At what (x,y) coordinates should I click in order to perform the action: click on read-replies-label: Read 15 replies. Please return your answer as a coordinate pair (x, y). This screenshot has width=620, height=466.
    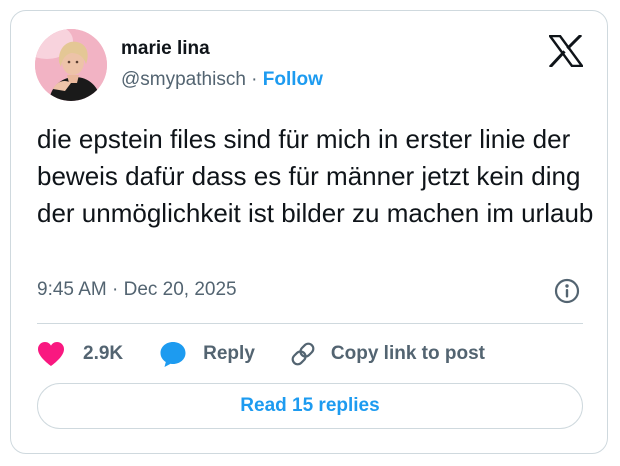
    Looking at the image, I should click on (310, 405).